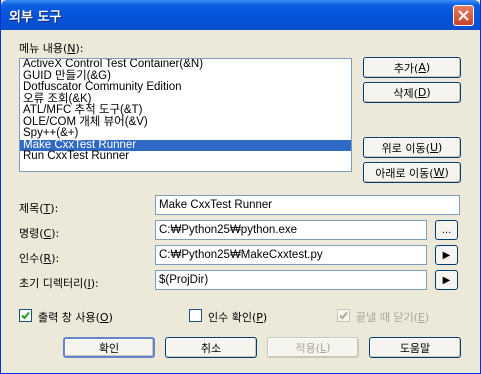 The height and width of the screenshot is (374, 481). What do you see at coordinates (109, 347) in the screenshot?
I see `ok-button: 확인` at bounding box center [109, 347].